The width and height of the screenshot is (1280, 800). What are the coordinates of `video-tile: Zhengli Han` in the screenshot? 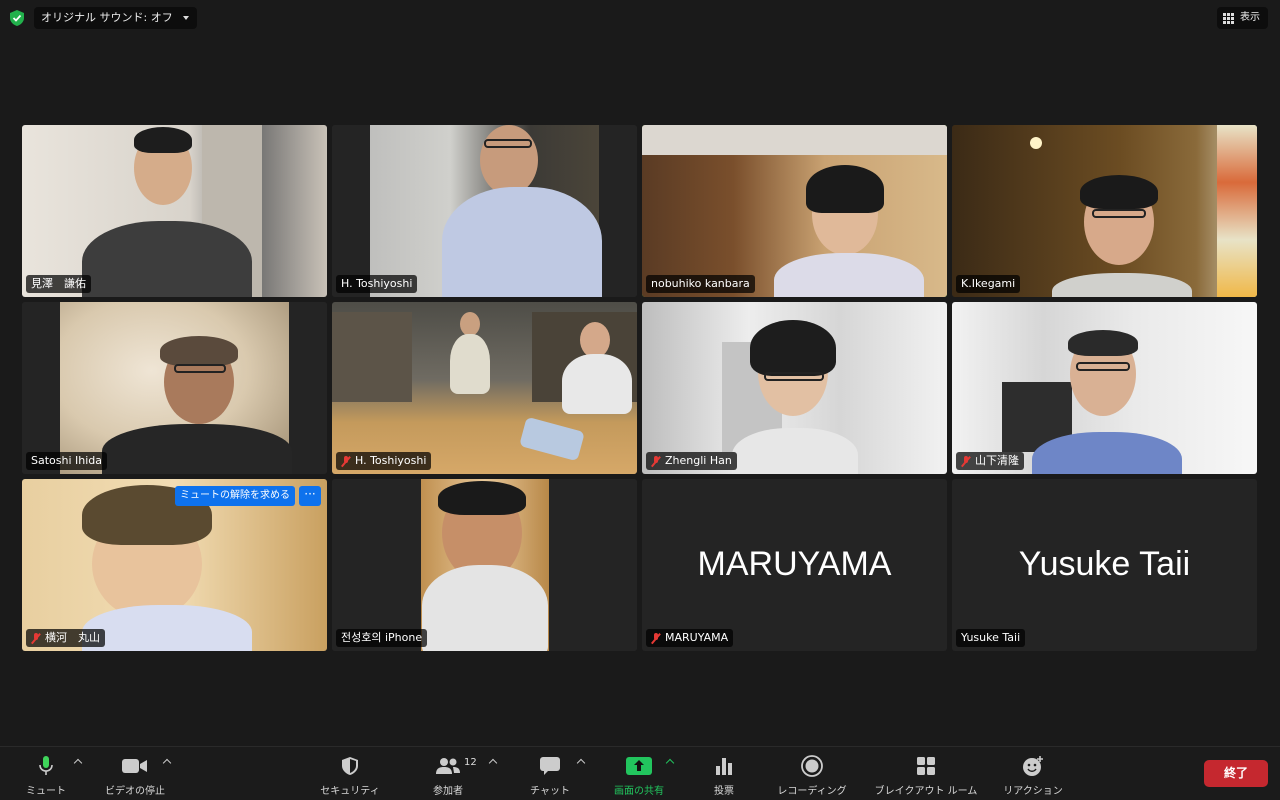 It's located at (794, 388).